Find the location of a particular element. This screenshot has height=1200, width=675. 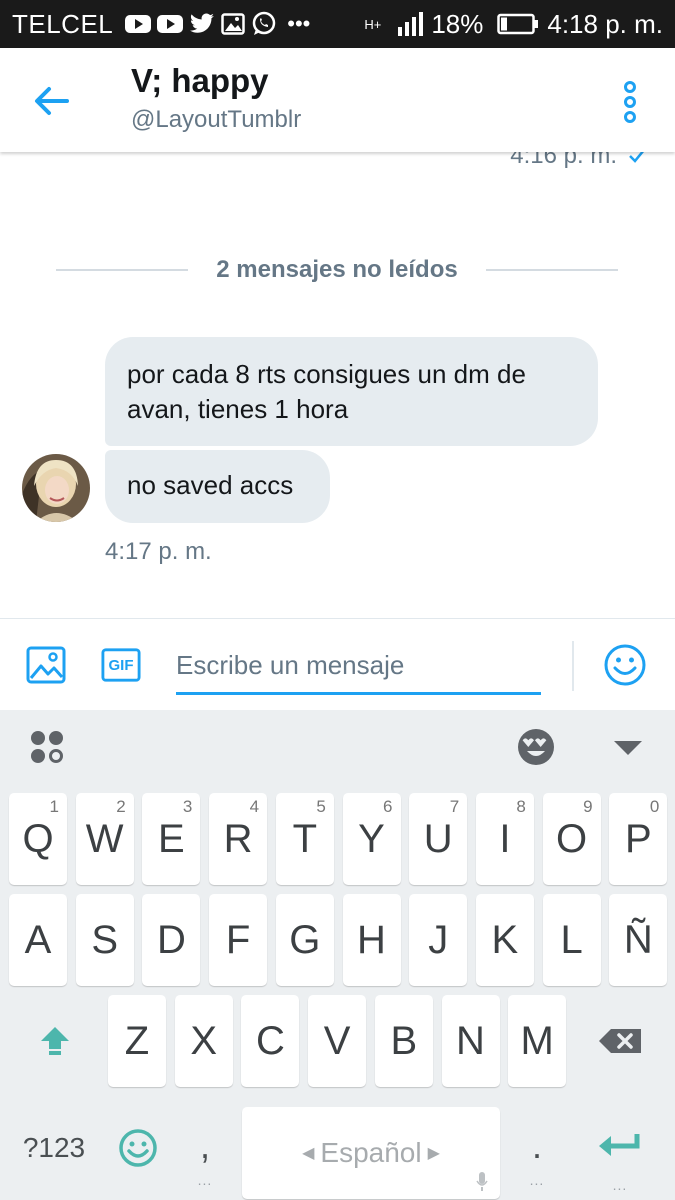

key-c: C is located at coordinates (270, 1041).